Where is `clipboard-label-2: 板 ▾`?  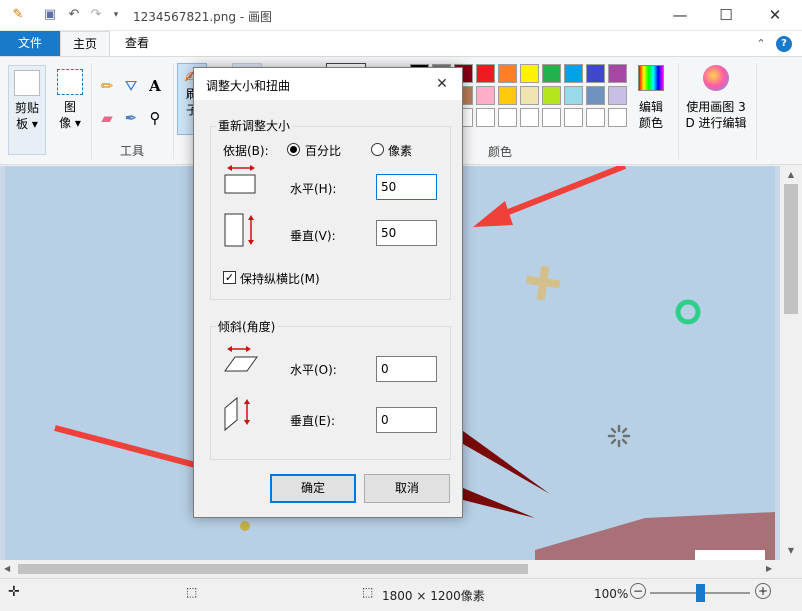 clipboard-label-2: 板 ▾ is located at coordinates (27, 124).